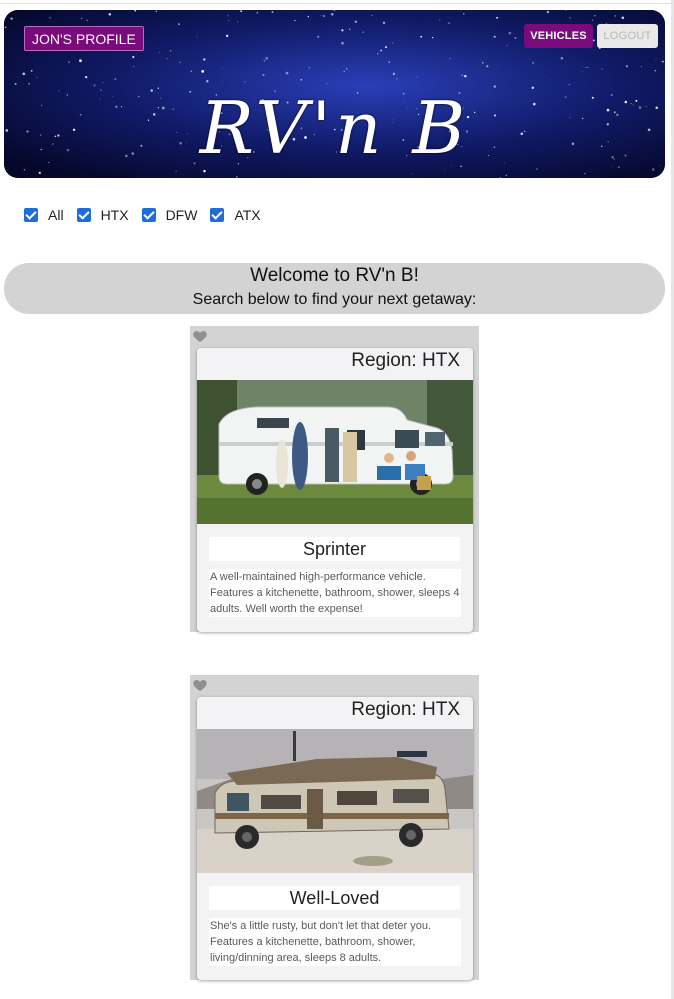 Image resolution: width=674 pixels, height=999 pixels. I want to click on vehicles-button: VEHICLES, so click(558, 36).